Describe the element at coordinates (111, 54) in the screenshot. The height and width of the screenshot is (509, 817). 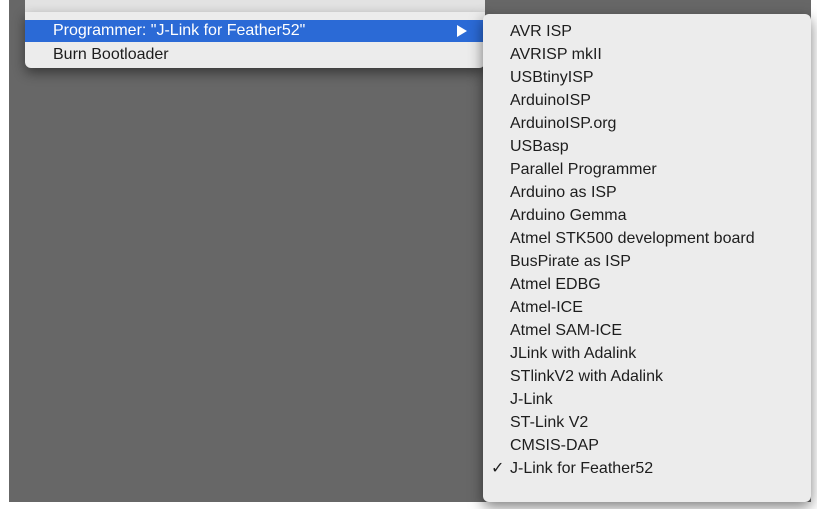
I see `menu-item-burn-bootloader-label: Burn Bootloader` at that location.